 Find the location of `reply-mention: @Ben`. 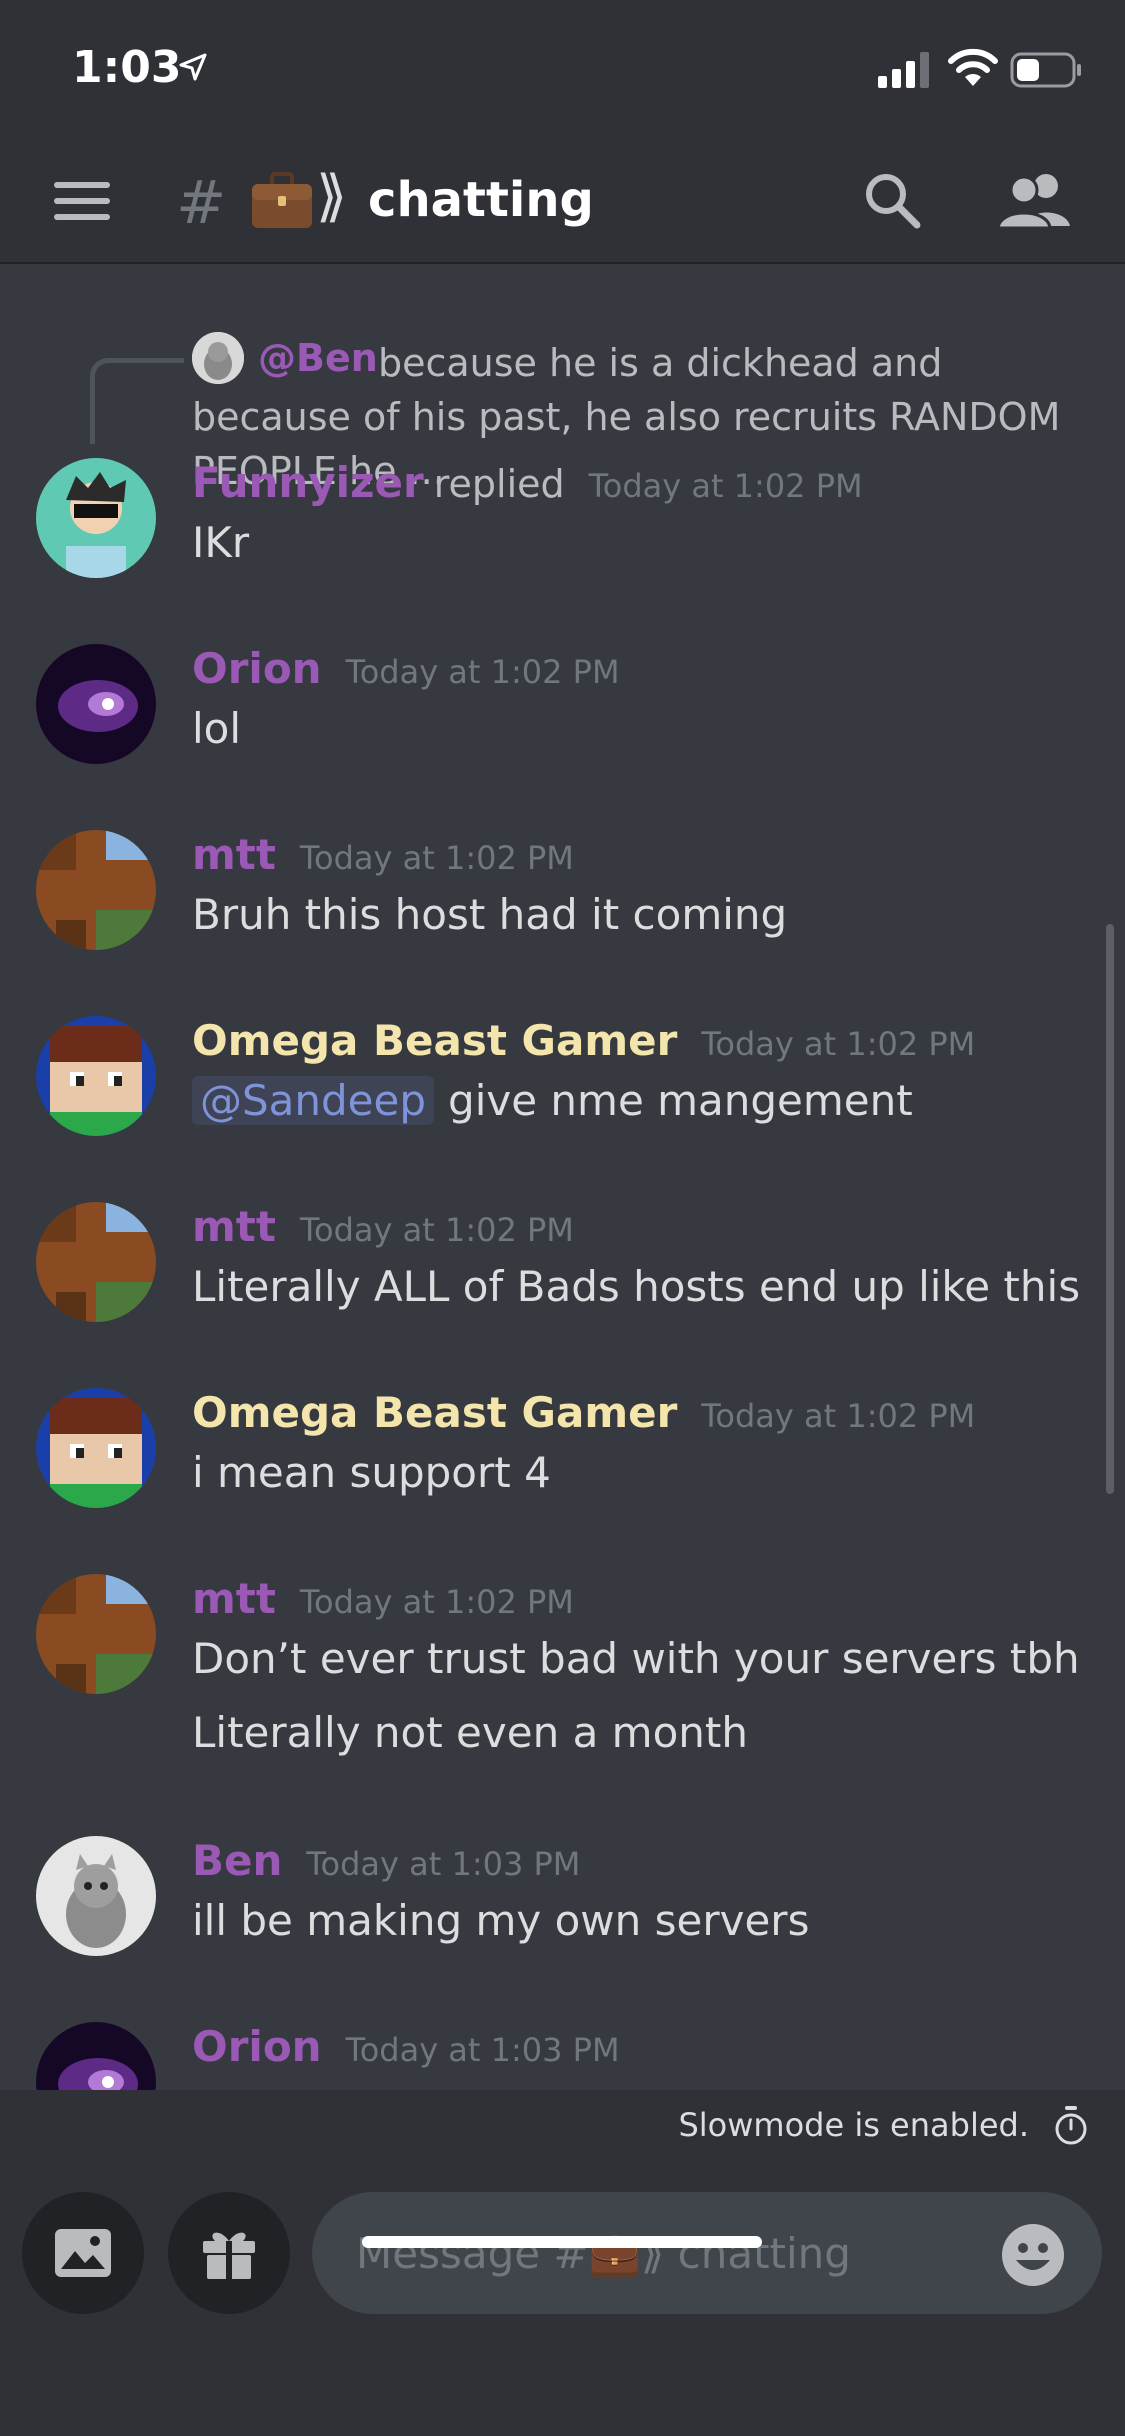

reply-mention: @Ben is located at coordinates (318, 358).